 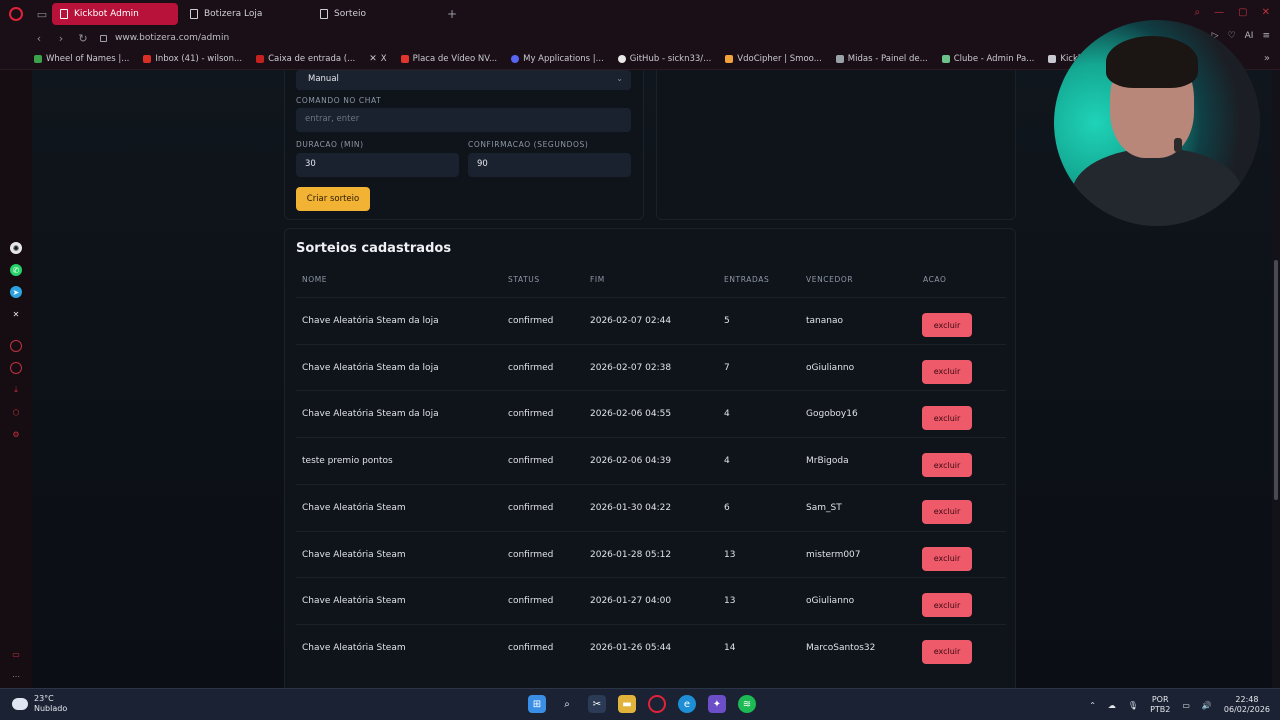 I want to click on time: 22:48, so click(x=1247, y=699).